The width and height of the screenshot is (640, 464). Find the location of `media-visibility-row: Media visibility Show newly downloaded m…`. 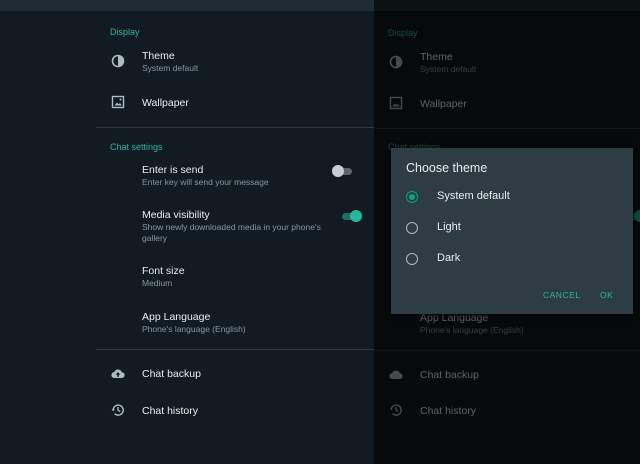

media-visibility-row: Media visibility Show newly downloaded m… is located at coordinates (235, 226).